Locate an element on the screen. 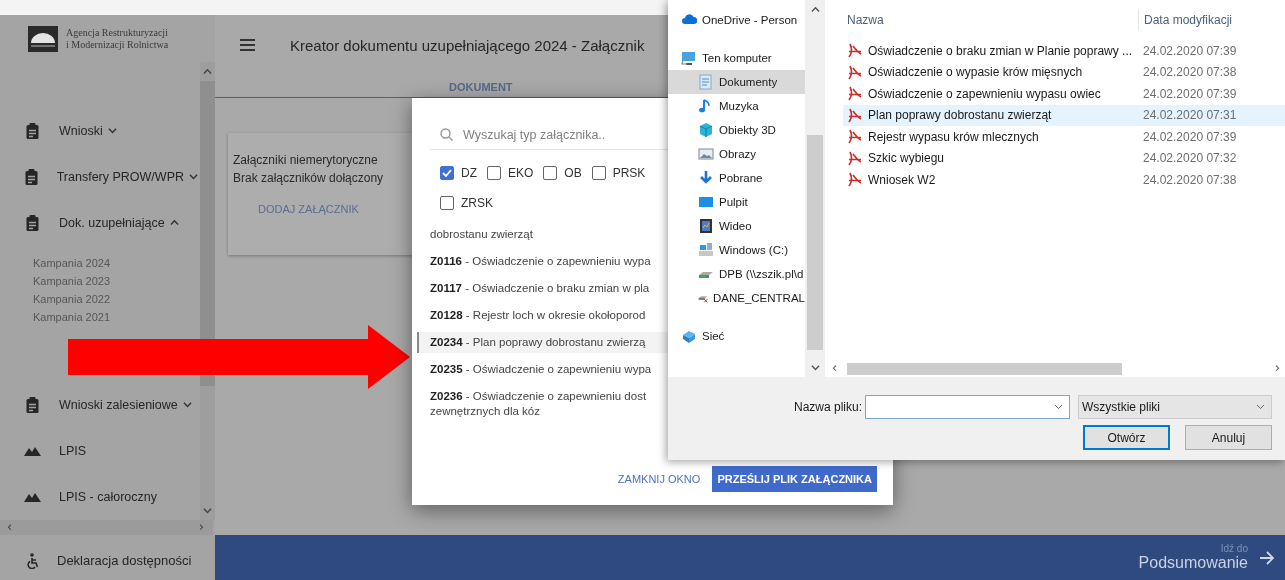  check-icon is located at coordinates (447, 173).